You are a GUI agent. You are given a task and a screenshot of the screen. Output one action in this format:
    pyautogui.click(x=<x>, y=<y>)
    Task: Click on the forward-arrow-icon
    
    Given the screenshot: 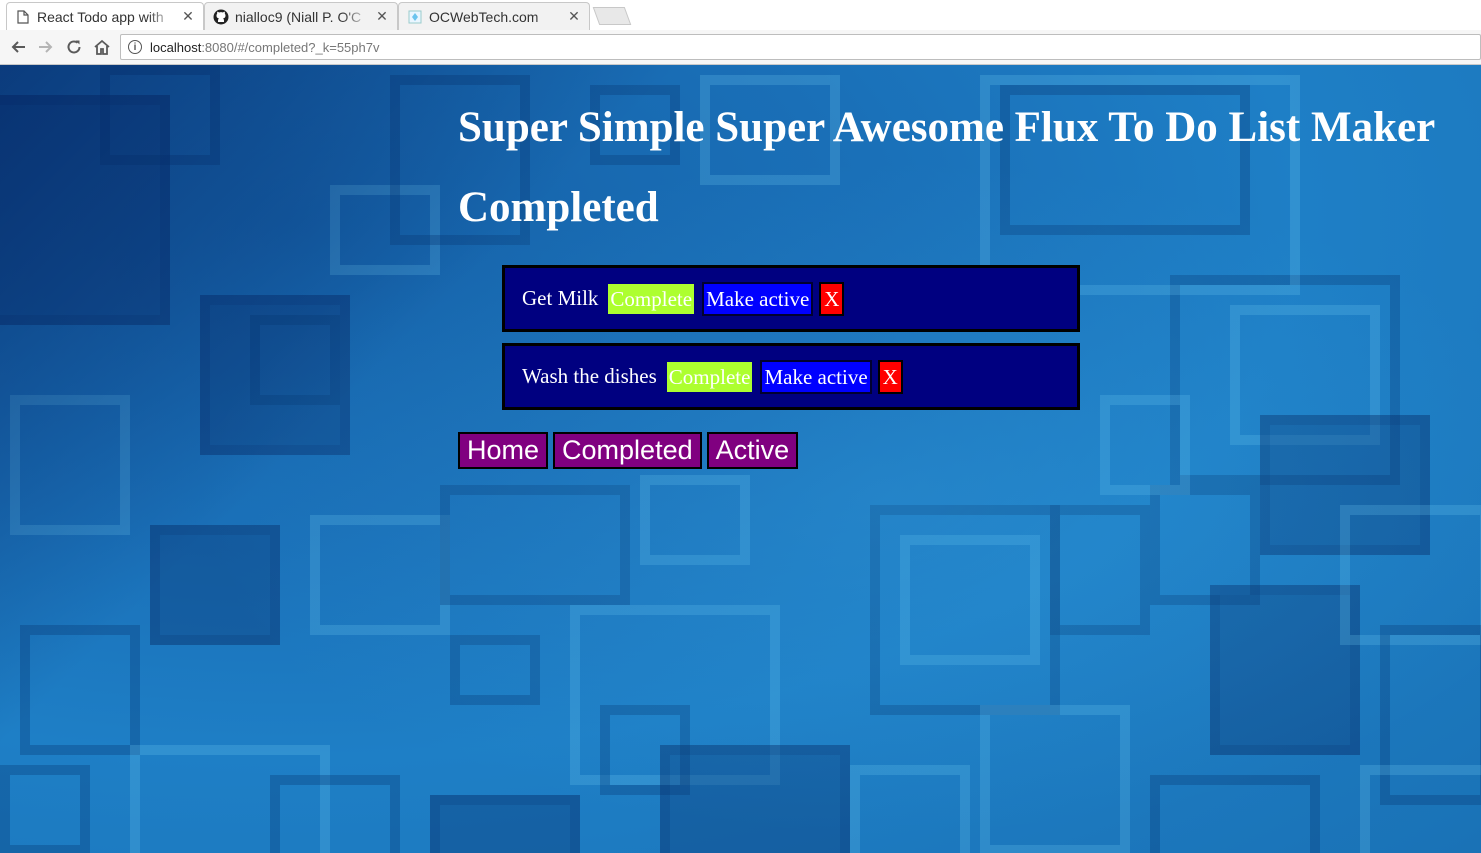 What is the action you would take?
    pyautogui.click(x=46, y=47)
    